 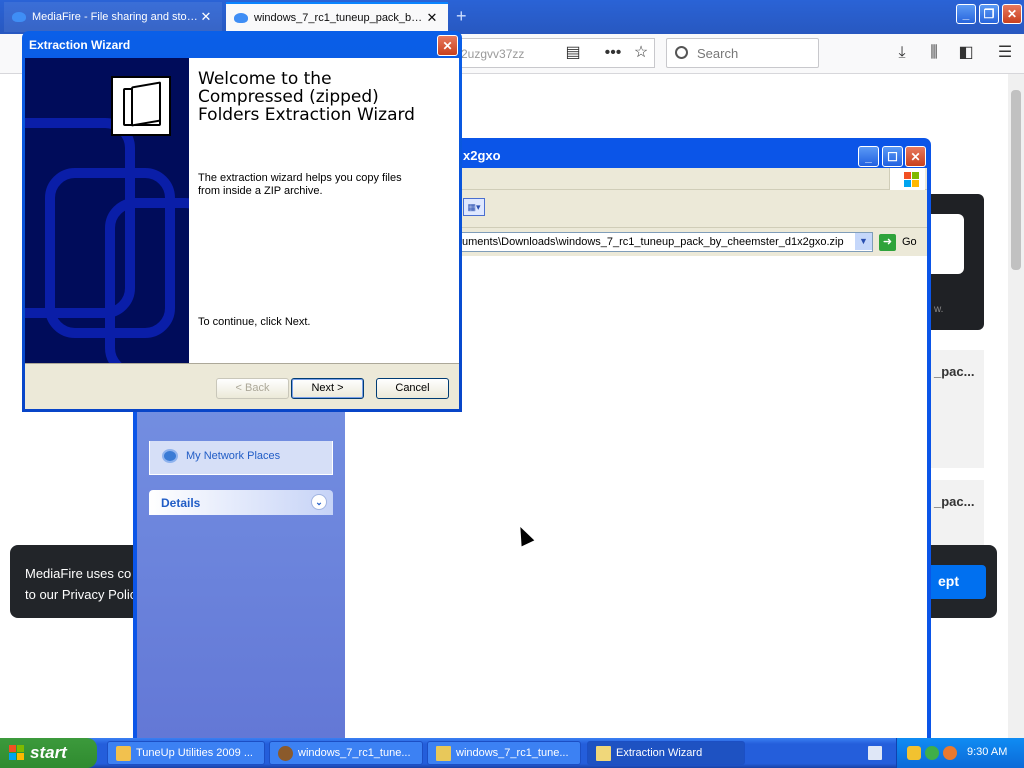 What do you see at coordinates (742, 53) in the screenshot?
I see `search-input: Search` at bounding box center [742, 53].